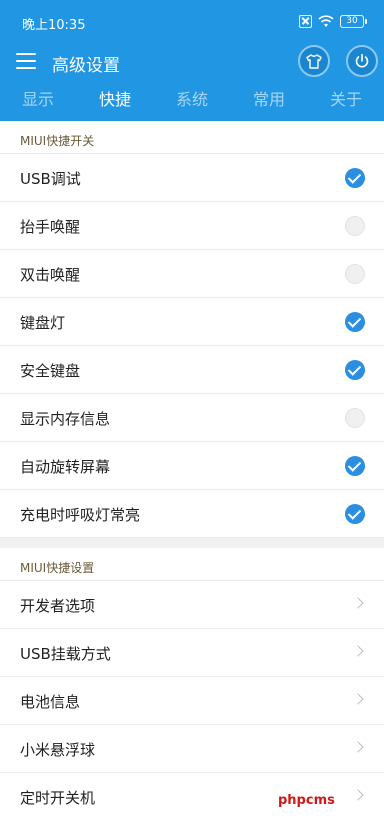  I want to click on toggle-label: 键盘灯, so click(43, 323).